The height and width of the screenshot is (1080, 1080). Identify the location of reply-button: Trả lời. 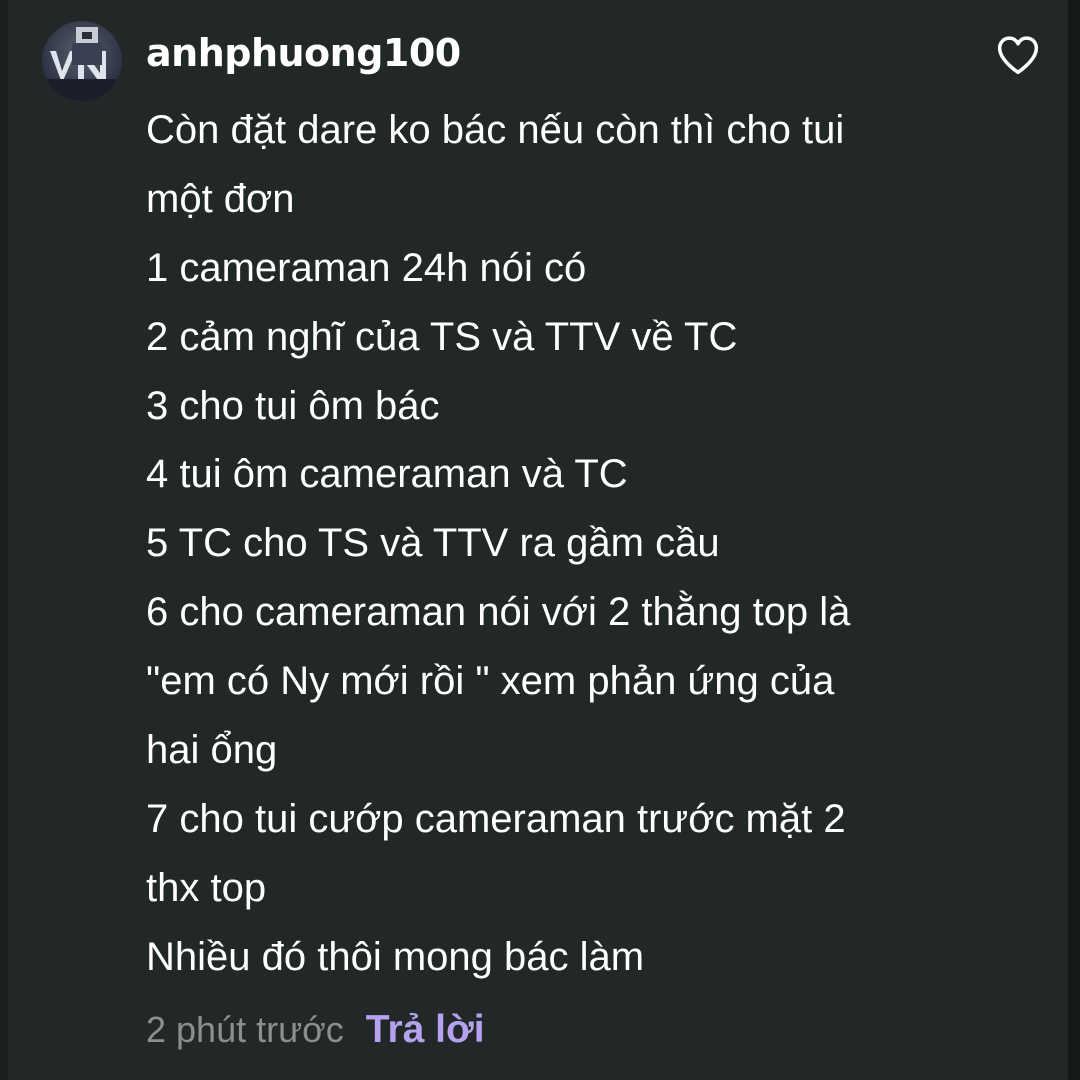
(425, 1030).